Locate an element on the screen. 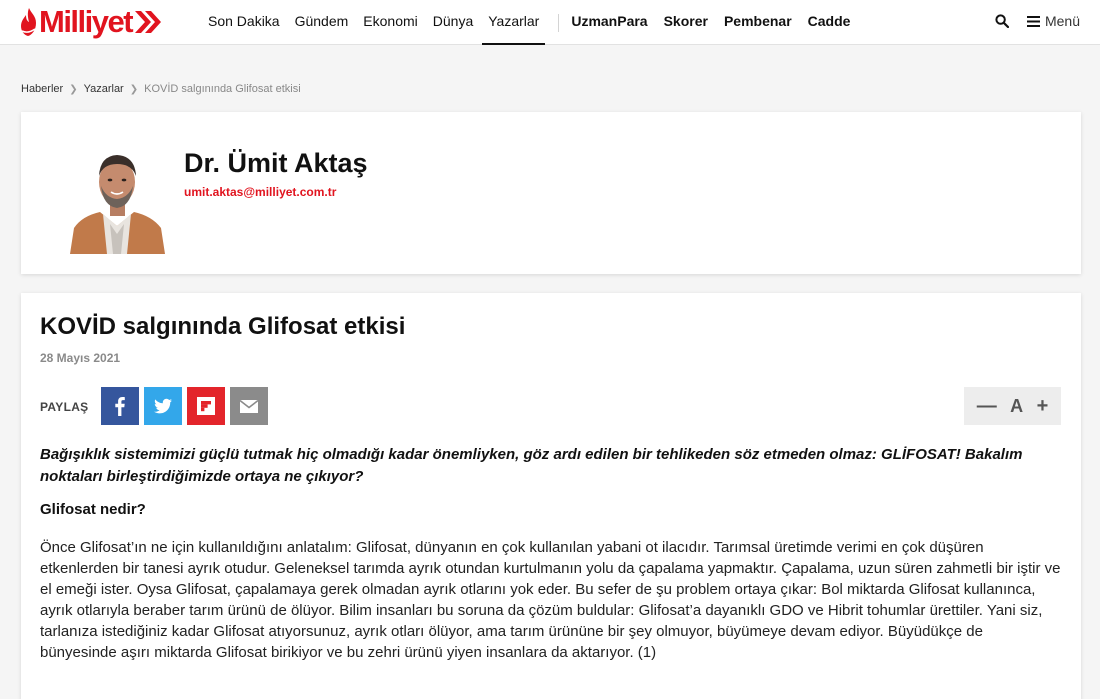 The image size is (1100, 699). article-subheading: Glifosat nedir? is located at coordinates (93, 509).